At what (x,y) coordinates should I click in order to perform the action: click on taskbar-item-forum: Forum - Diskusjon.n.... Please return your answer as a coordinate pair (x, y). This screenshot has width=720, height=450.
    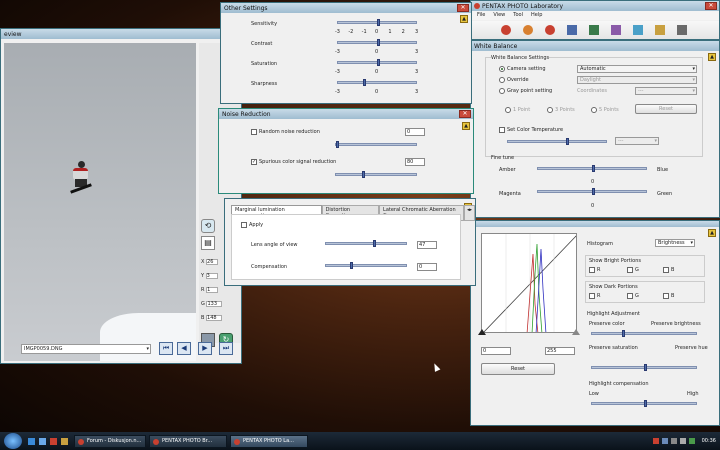
    Looking at the image, I should click on (110, 441).